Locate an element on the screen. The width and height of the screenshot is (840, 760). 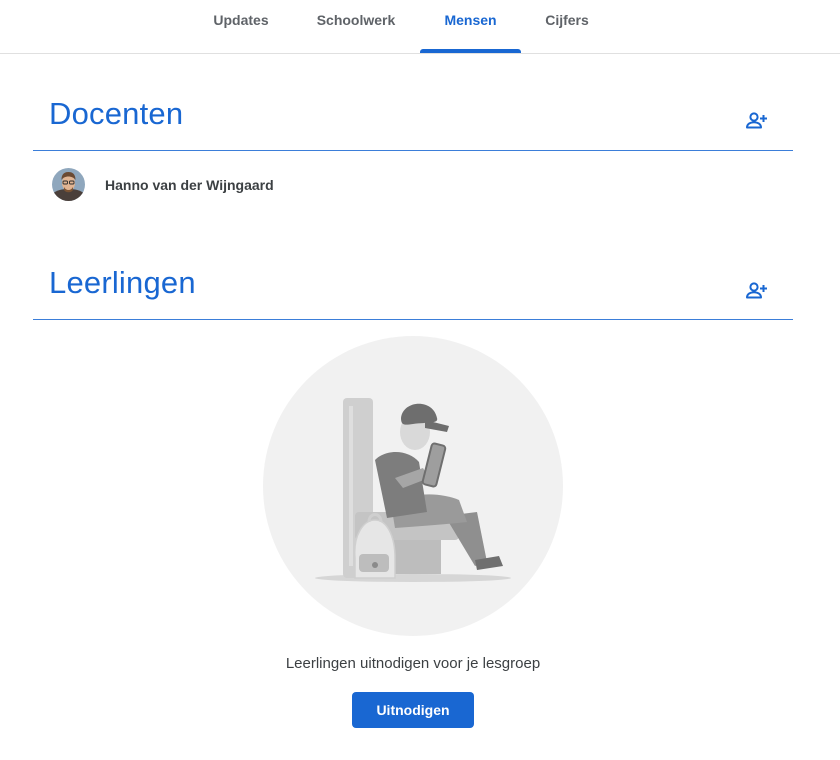
invite-students-button: Uitnodigen is located at coordinates (413, 710).